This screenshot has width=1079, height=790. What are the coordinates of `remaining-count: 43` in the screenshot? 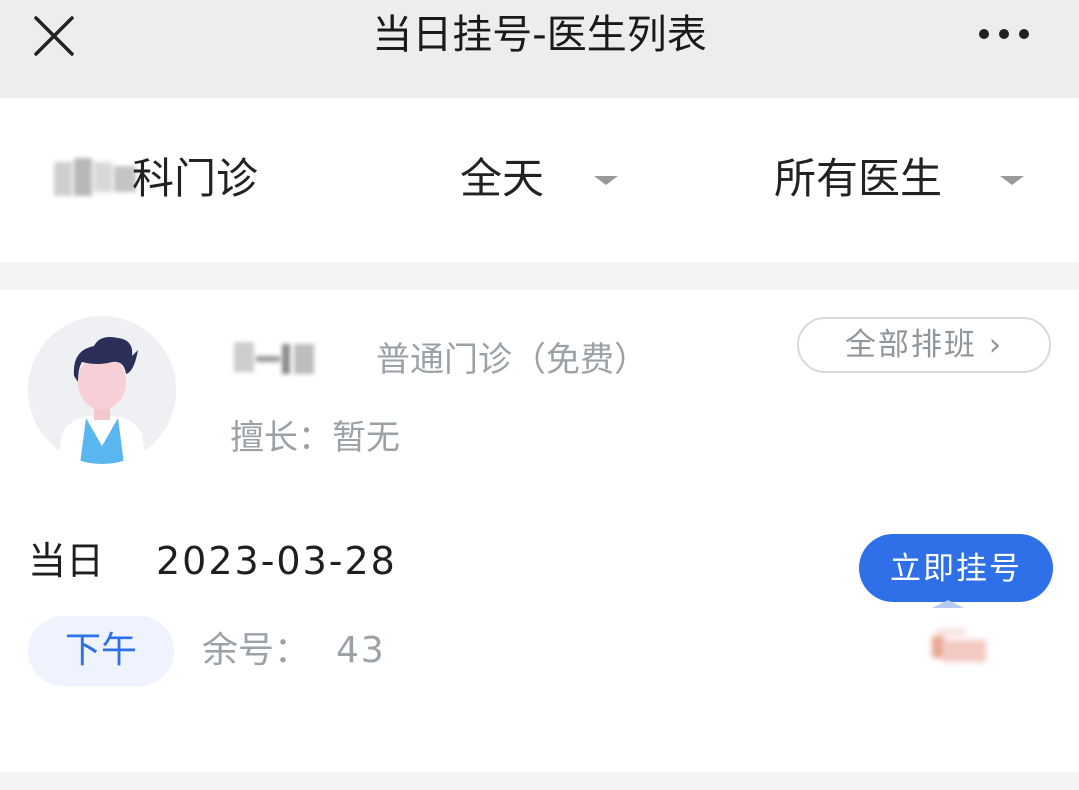 It's located at (361, 650).